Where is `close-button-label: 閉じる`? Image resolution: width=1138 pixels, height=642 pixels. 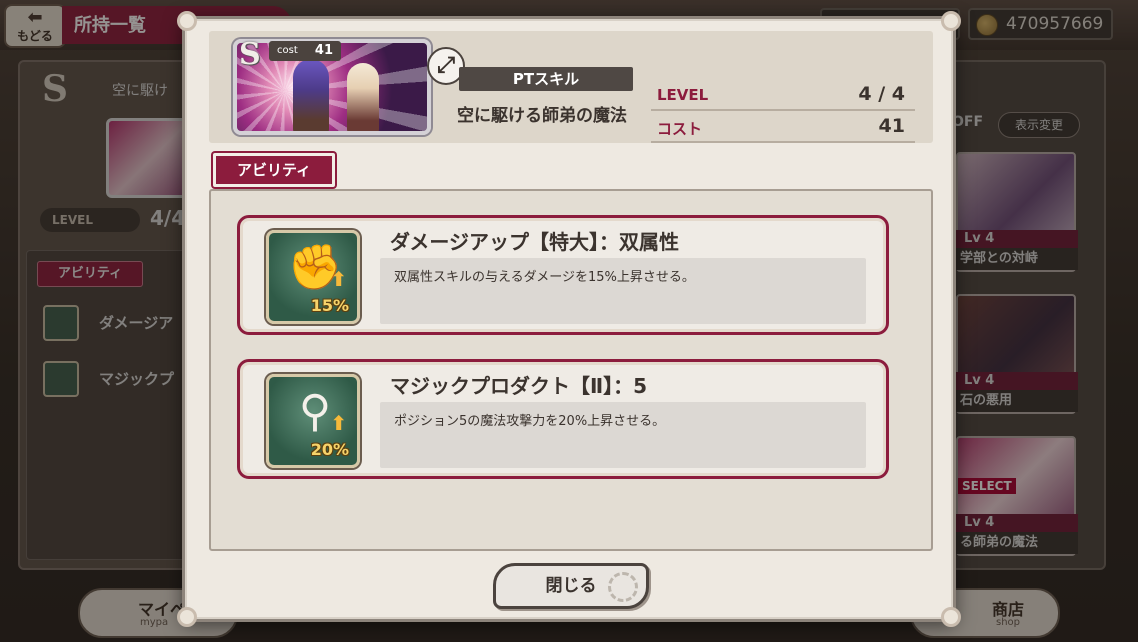
close-button-label: 閉じる is located at coordinates (571, 586).